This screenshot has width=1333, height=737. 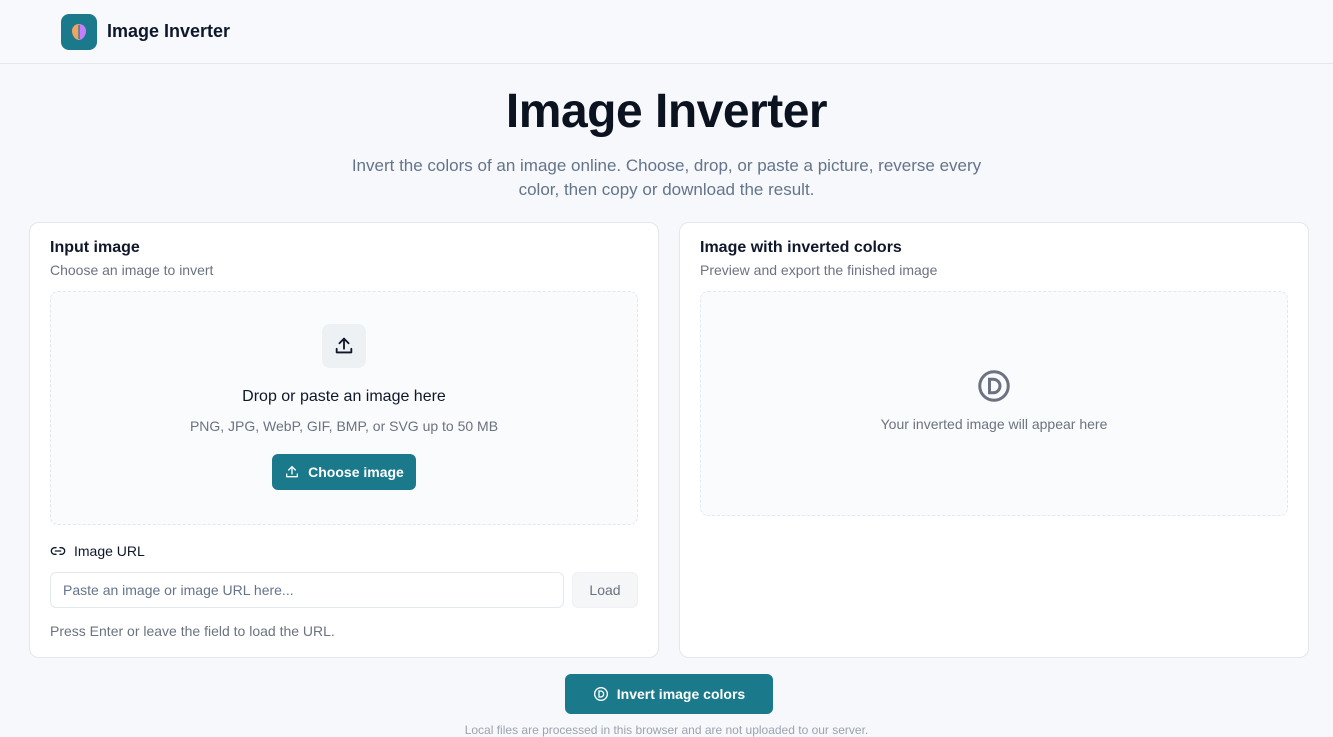 I want to click on preview-area: Your inverted image will appear here, so click(x=994, y=403).